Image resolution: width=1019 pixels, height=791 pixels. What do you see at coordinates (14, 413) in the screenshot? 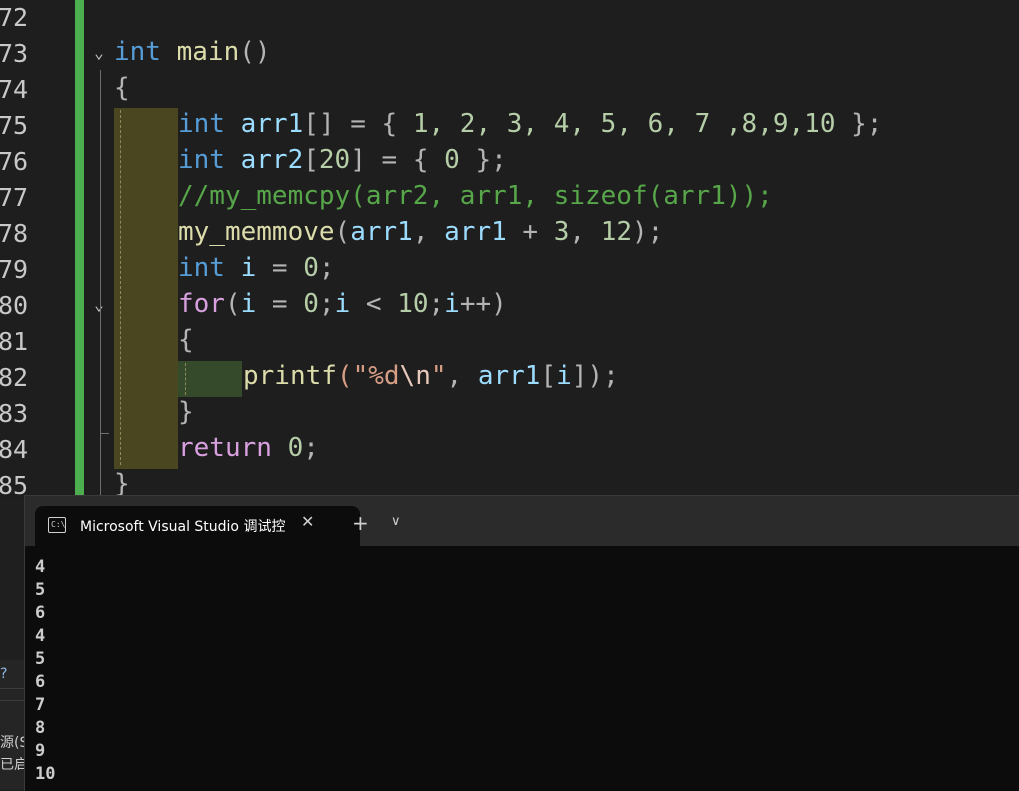
I see `line-number: 83` at bounding box center [14, 413].